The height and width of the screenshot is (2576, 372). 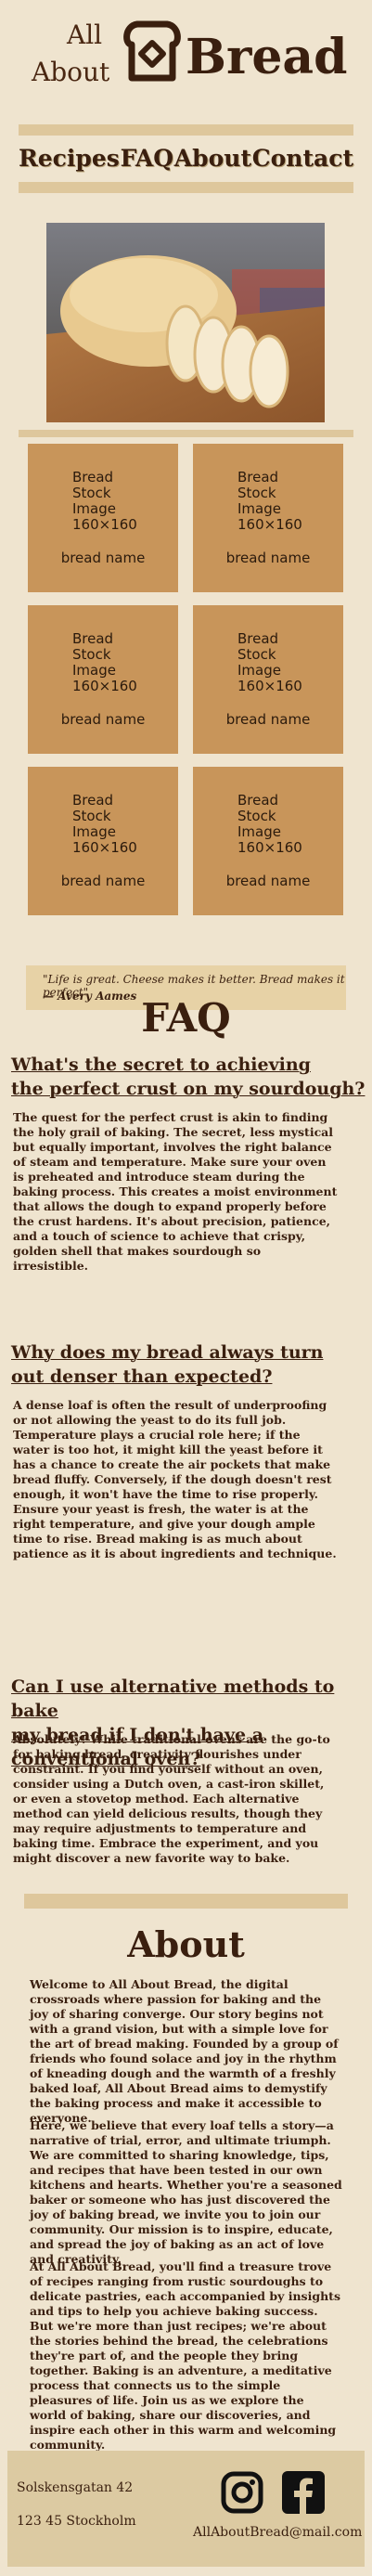 I want to click on about-divider, so click(x=186, y=1901).